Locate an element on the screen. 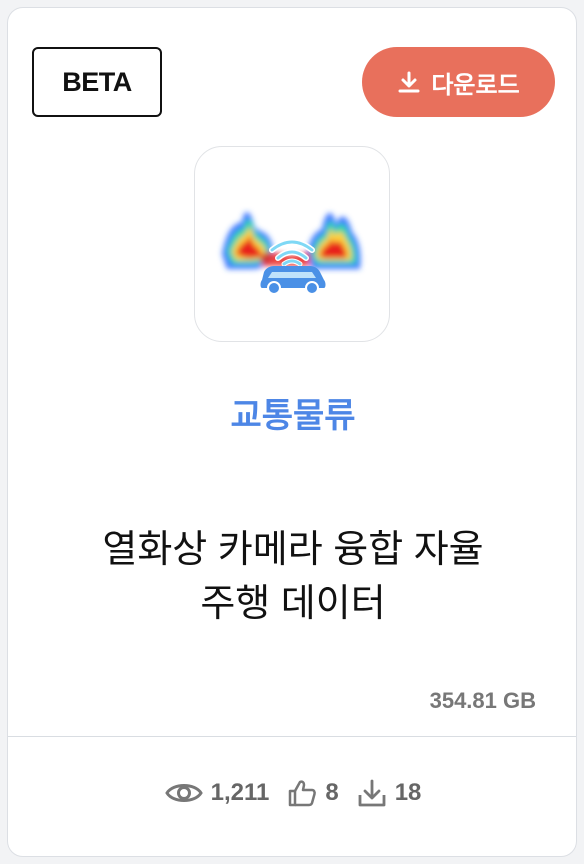 Image resolution: width=584 pixels, height=864 pixels. download-button: 다운로드 is located at coordinates (458, 82).